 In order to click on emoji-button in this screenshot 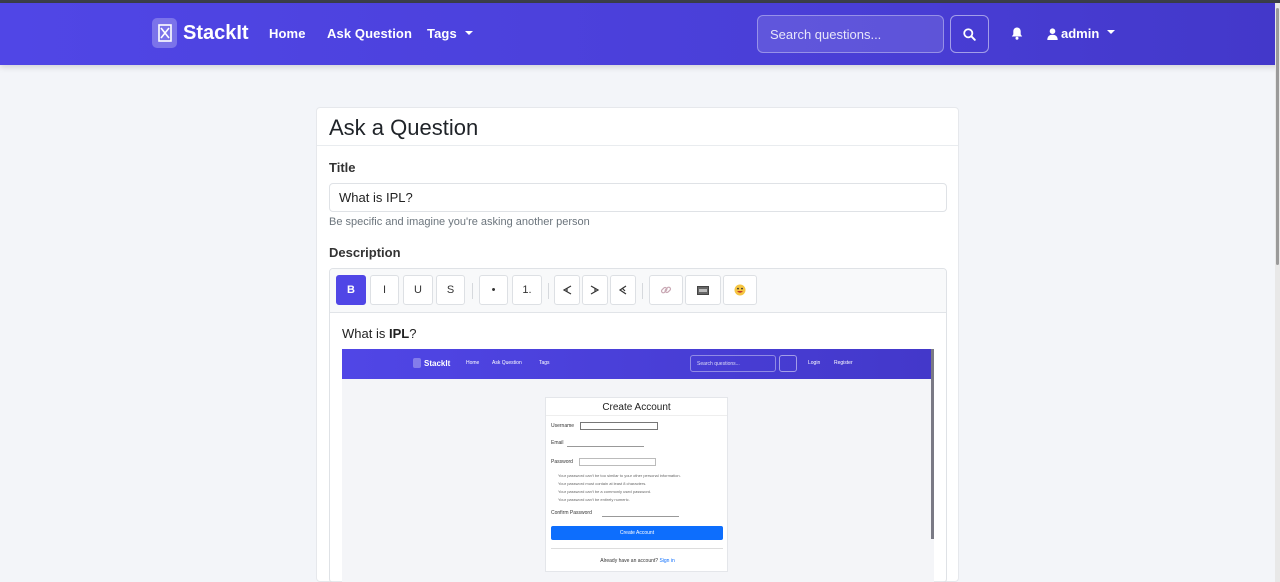, I will do `click(740, 290)`.